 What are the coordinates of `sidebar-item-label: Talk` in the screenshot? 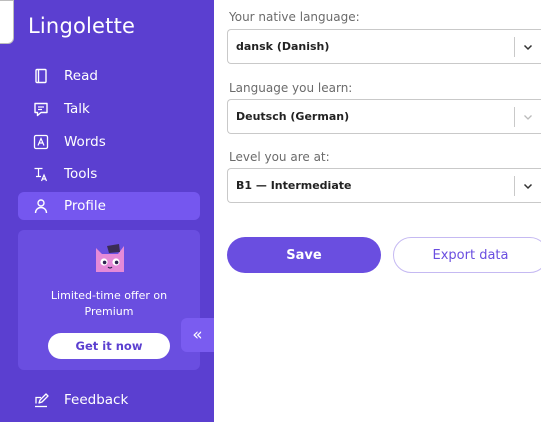 It's located at (77, 109).